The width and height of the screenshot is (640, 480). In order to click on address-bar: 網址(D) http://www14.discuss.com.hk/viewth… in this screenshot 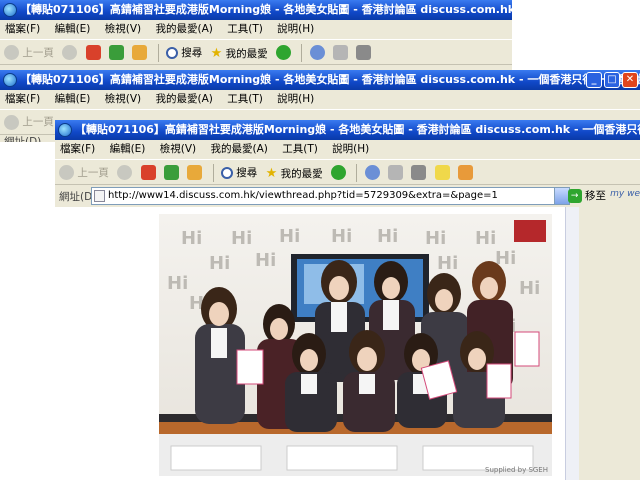, I will do `click(347, 196)`.